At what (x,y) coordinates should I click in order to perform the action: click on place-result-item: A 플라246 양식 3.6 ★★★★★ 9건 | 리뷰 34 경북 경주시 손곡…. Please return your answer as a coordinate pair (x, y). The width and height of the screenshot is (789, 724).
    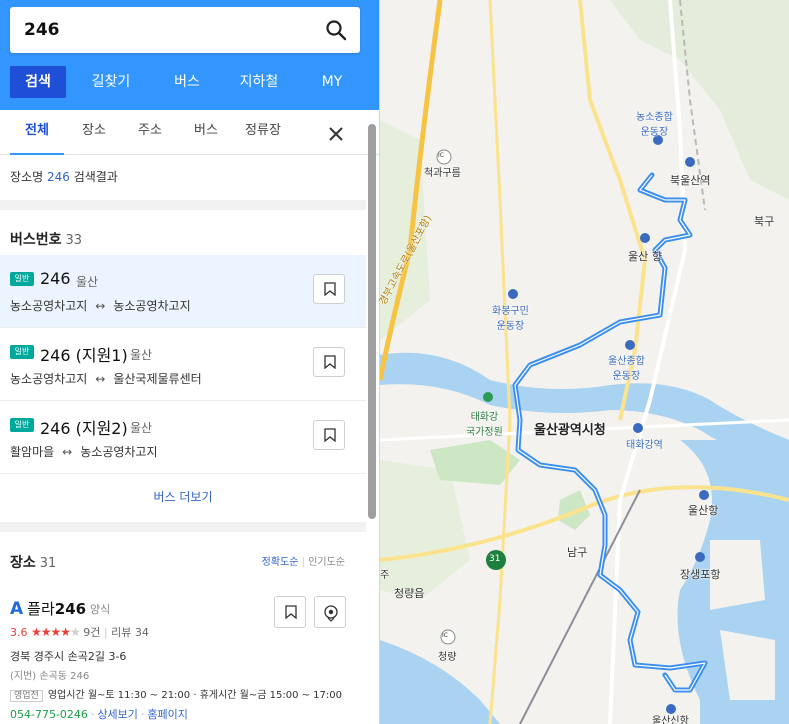
    Looking at the image, I should click on (183, 656).